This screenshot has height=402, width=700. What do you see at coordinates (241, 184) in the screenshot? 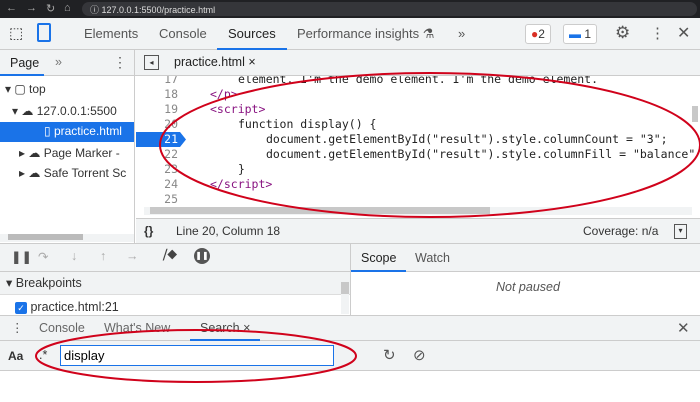
I see `code-line: </script>` at bounding box center [241, 184].